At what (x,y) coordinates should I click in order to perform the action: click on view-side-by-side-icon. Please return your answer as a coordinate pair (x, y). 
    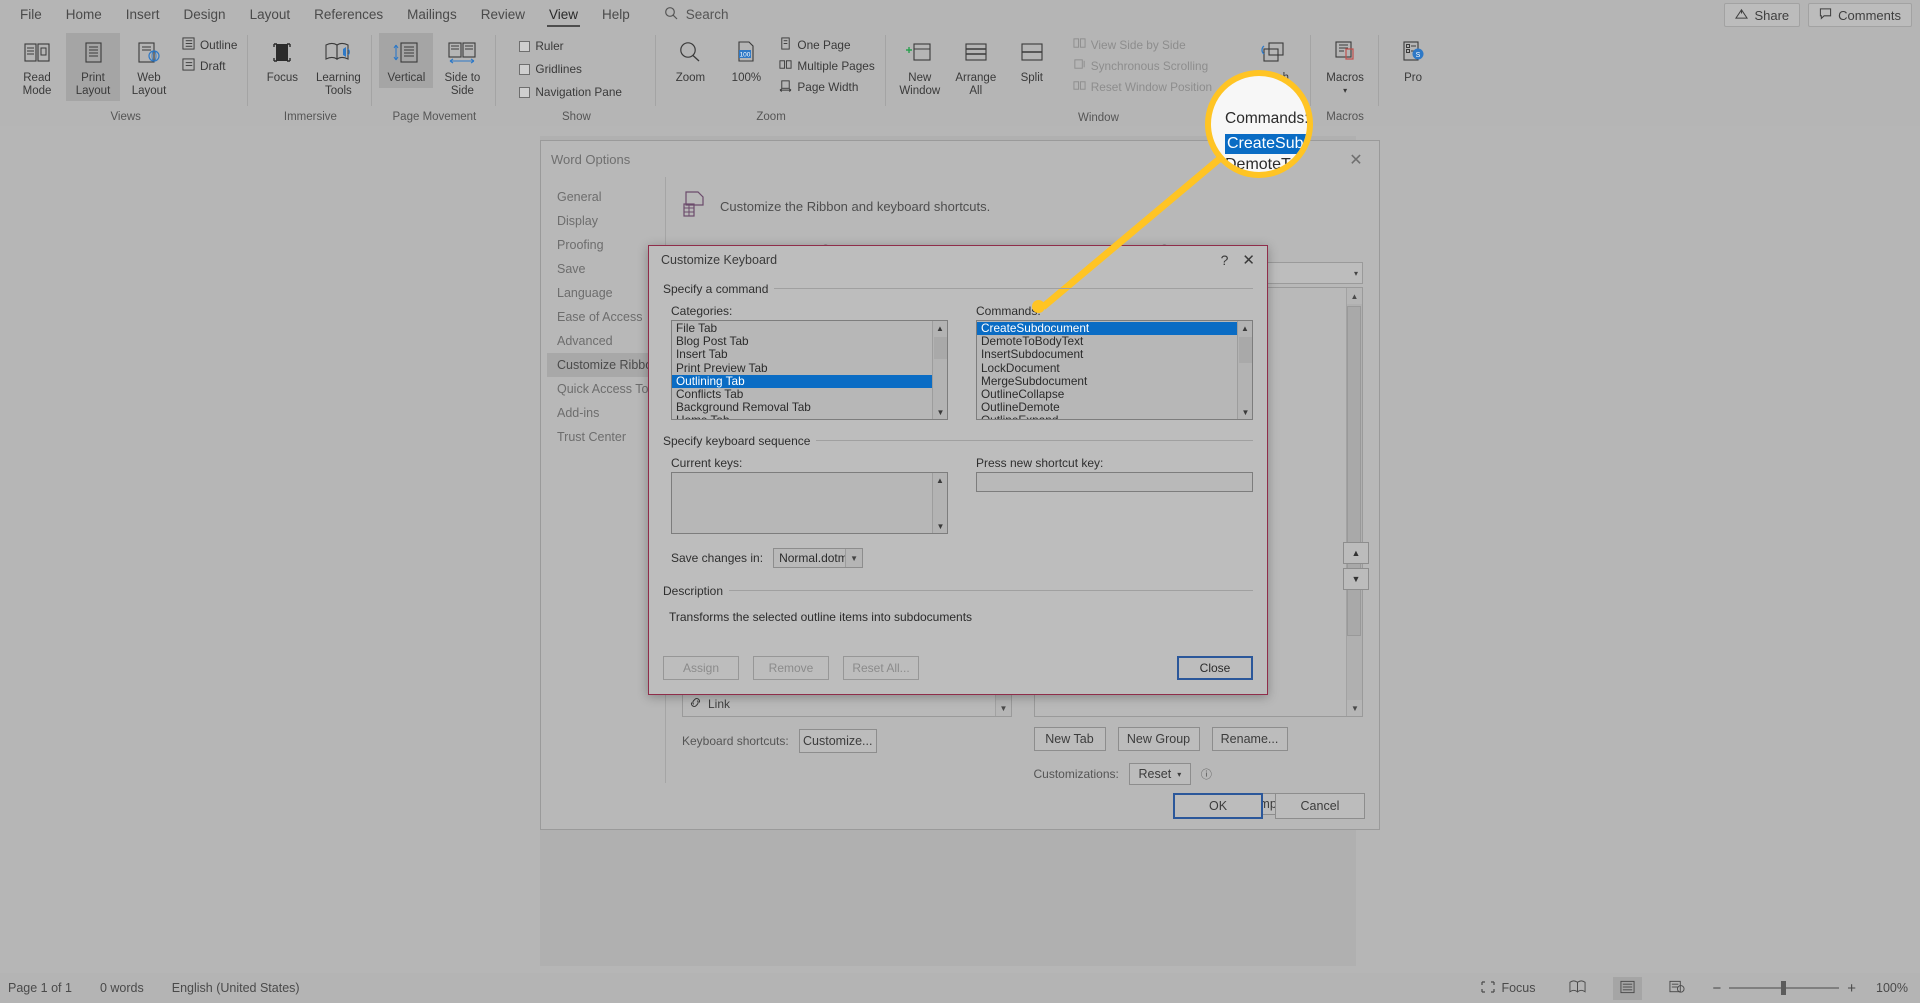
    Looking at the image, I should click on (1079, 45).